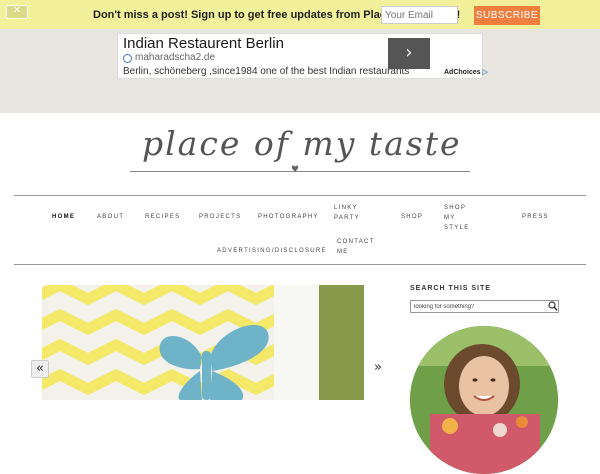  I want to click on nav-item-linky-party: LINKY PARTY, so click(349, 213).